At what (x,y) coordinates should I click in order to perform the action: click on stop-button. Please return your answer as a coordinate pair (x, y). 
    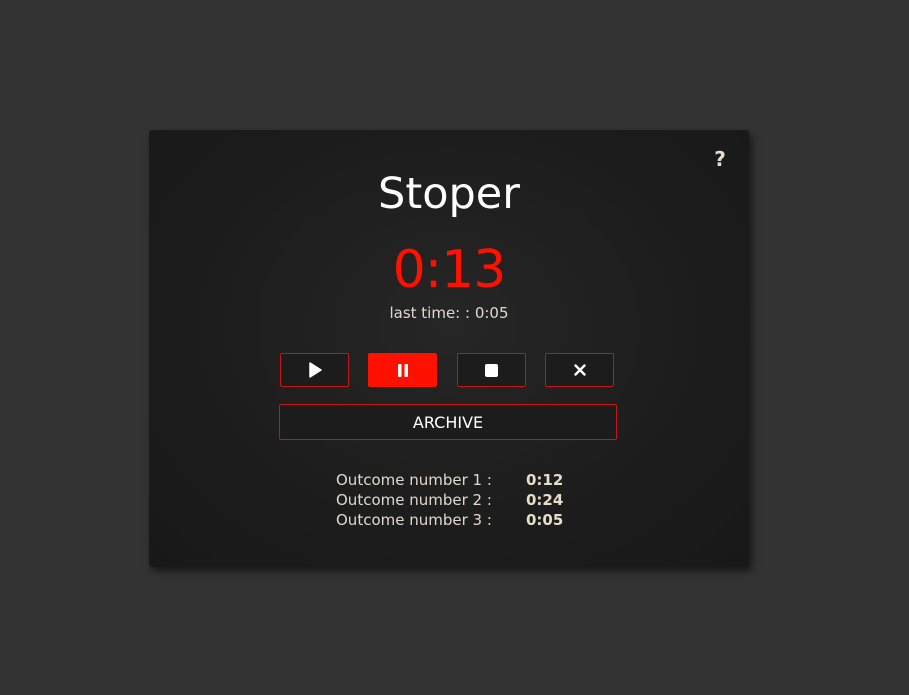
    Looking at the image, I should click on (491, 370).